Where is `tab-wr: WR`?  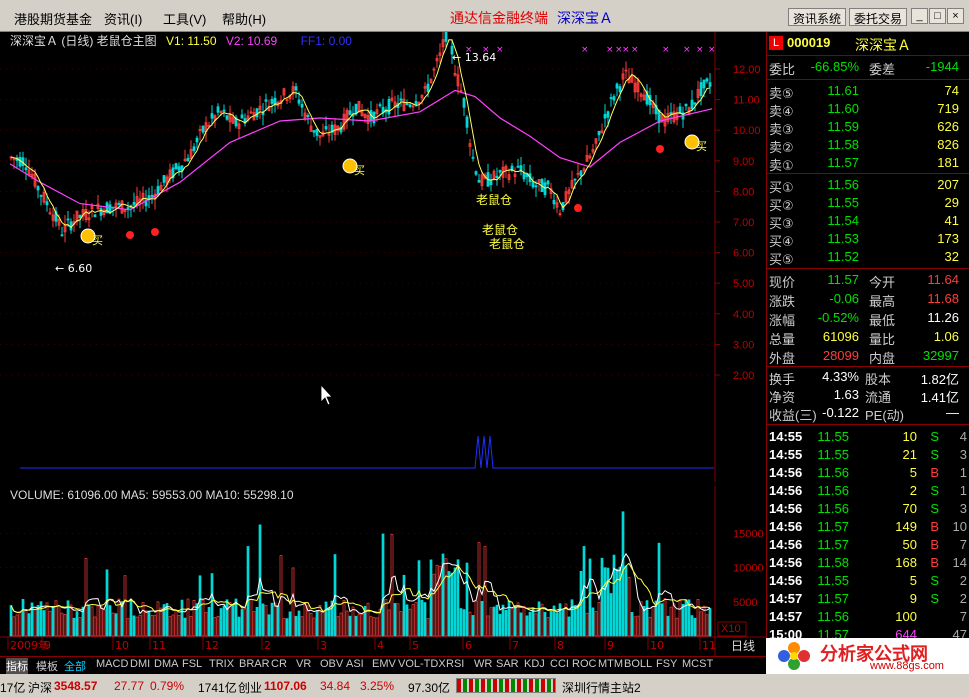 tab-wr: WR is located at coordinates (483, 664).